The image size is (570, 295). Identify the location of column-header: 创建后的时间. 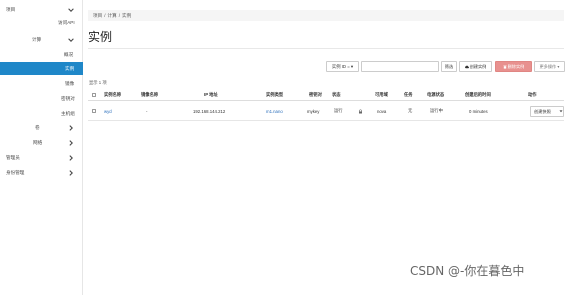
(478, 94).